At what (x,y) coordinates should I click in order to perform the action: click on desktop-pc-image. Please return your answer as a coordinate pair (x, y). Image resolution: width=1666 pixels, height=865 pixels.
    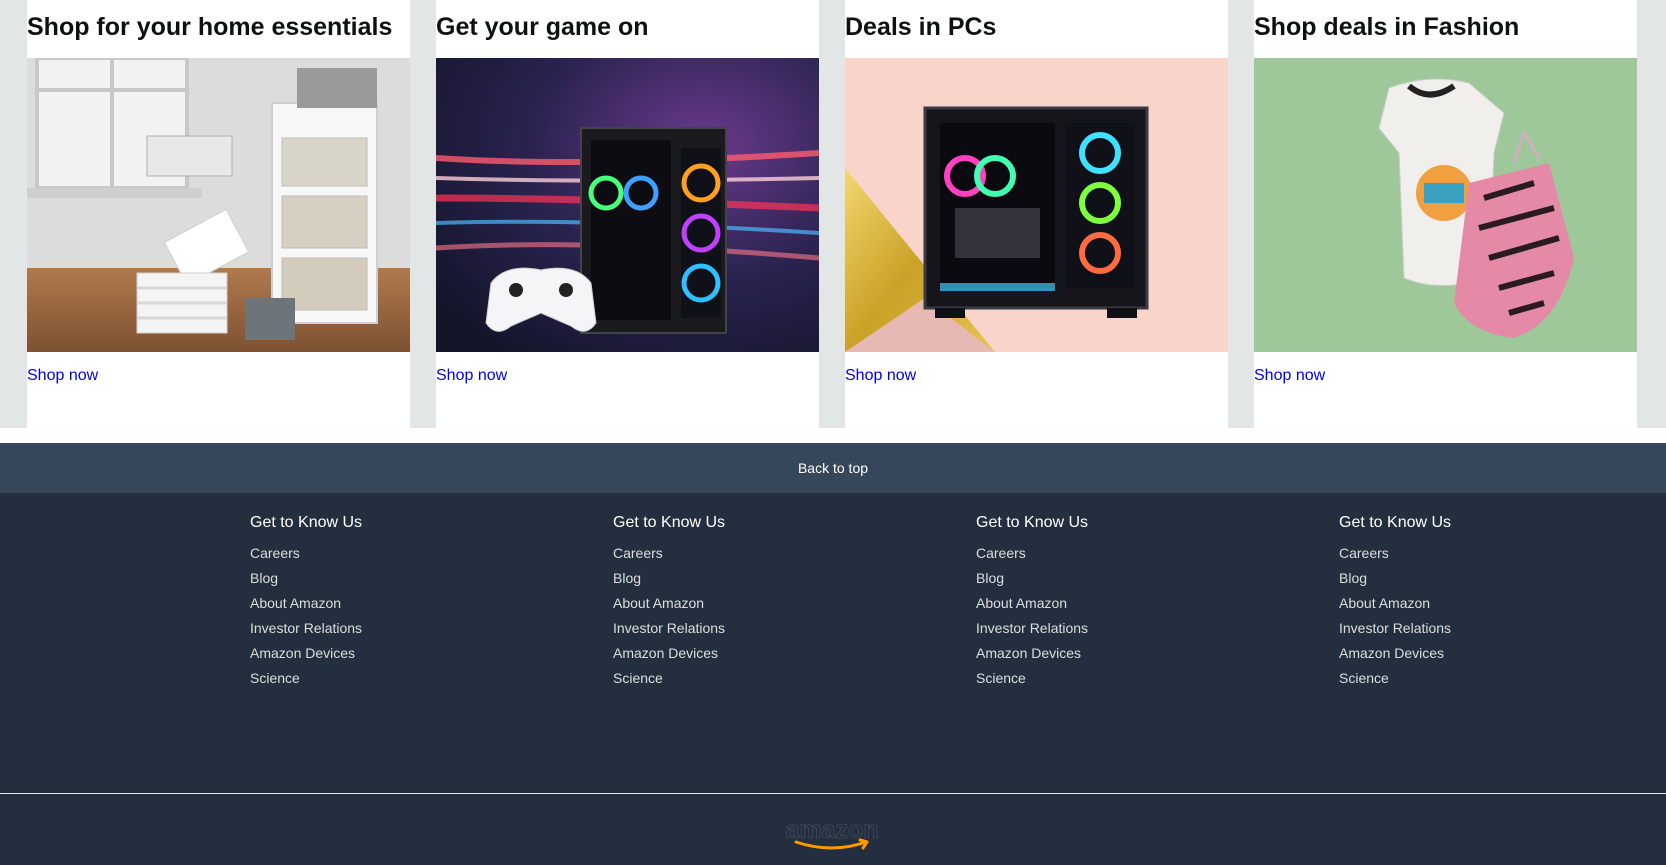
    Looking at the image, I should click on (1036, 205).